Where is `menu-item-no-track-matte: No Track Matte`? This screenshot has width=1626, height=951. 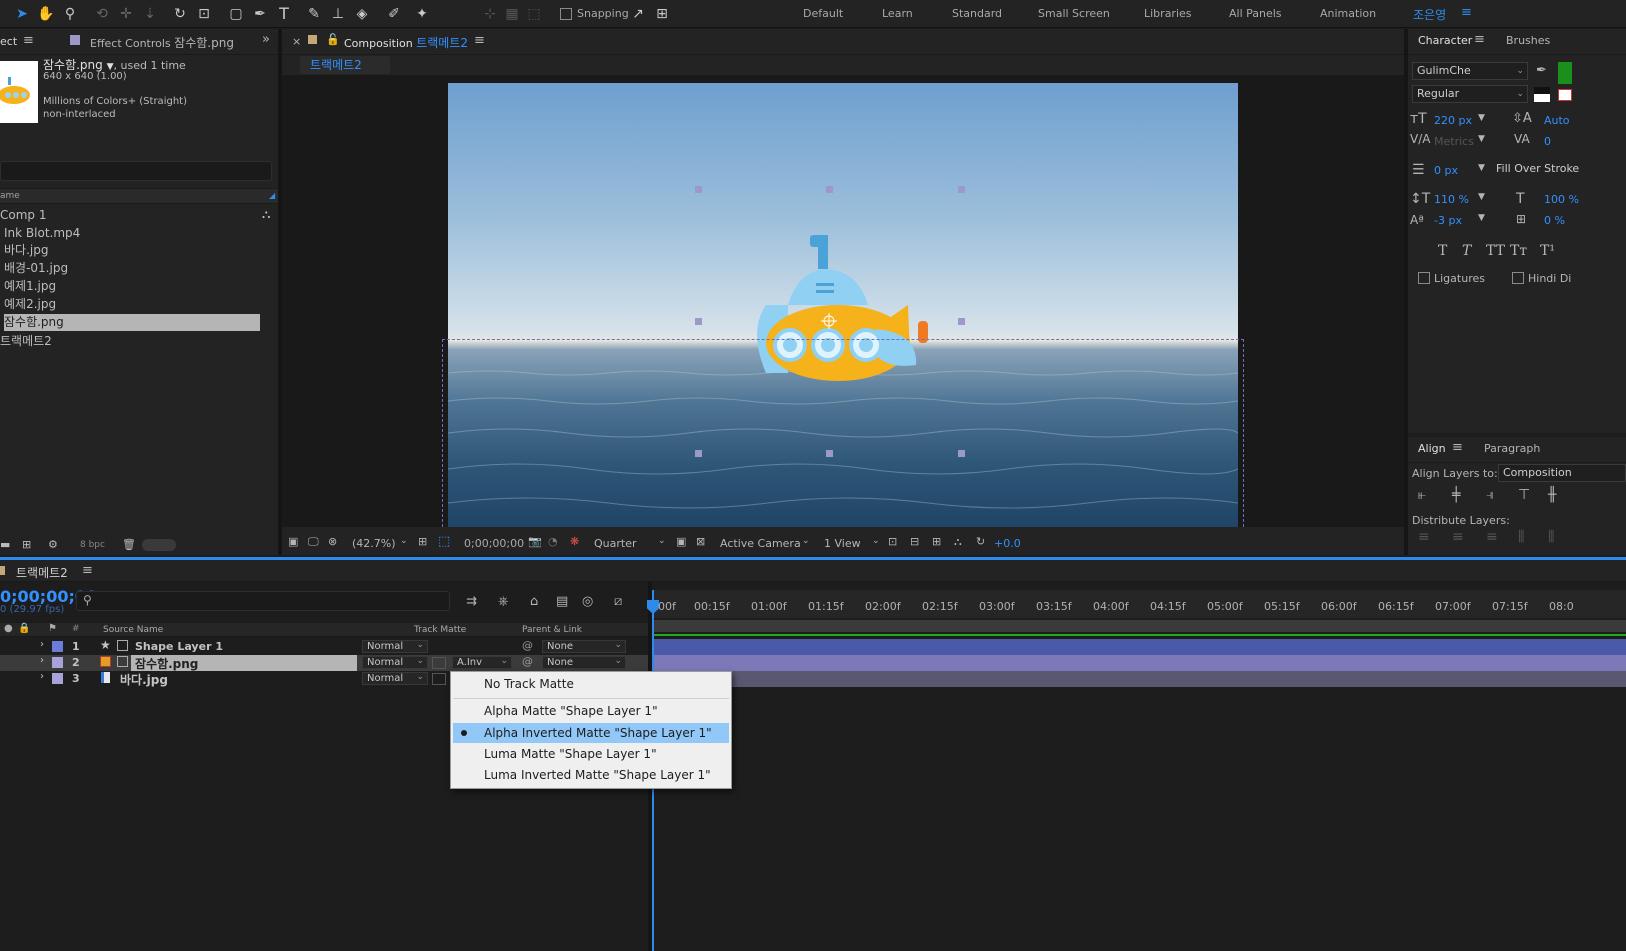 menu-item-no-track-matte: No Track Matte is located at coordinates (591, 684).